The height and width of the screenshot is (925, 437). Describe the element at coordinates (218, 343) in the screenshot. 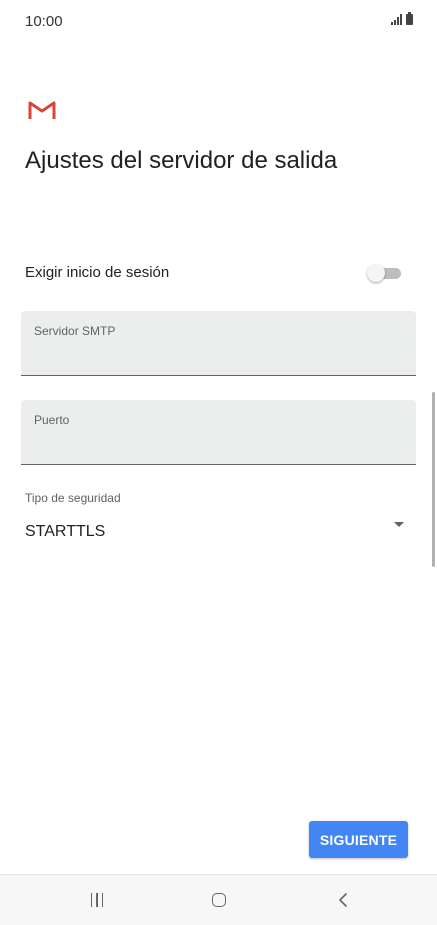

I see `smtp-server-field: Servidor SMTP` at that location.